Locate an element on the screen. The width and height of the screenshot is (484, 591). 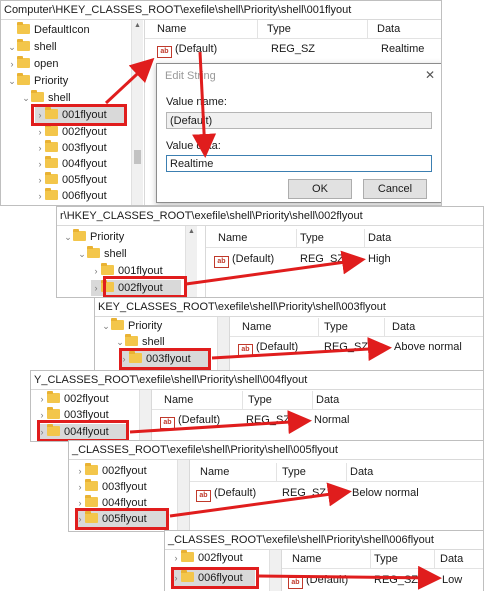
cancel-button: Cancel is located at coordinates (395, 189).